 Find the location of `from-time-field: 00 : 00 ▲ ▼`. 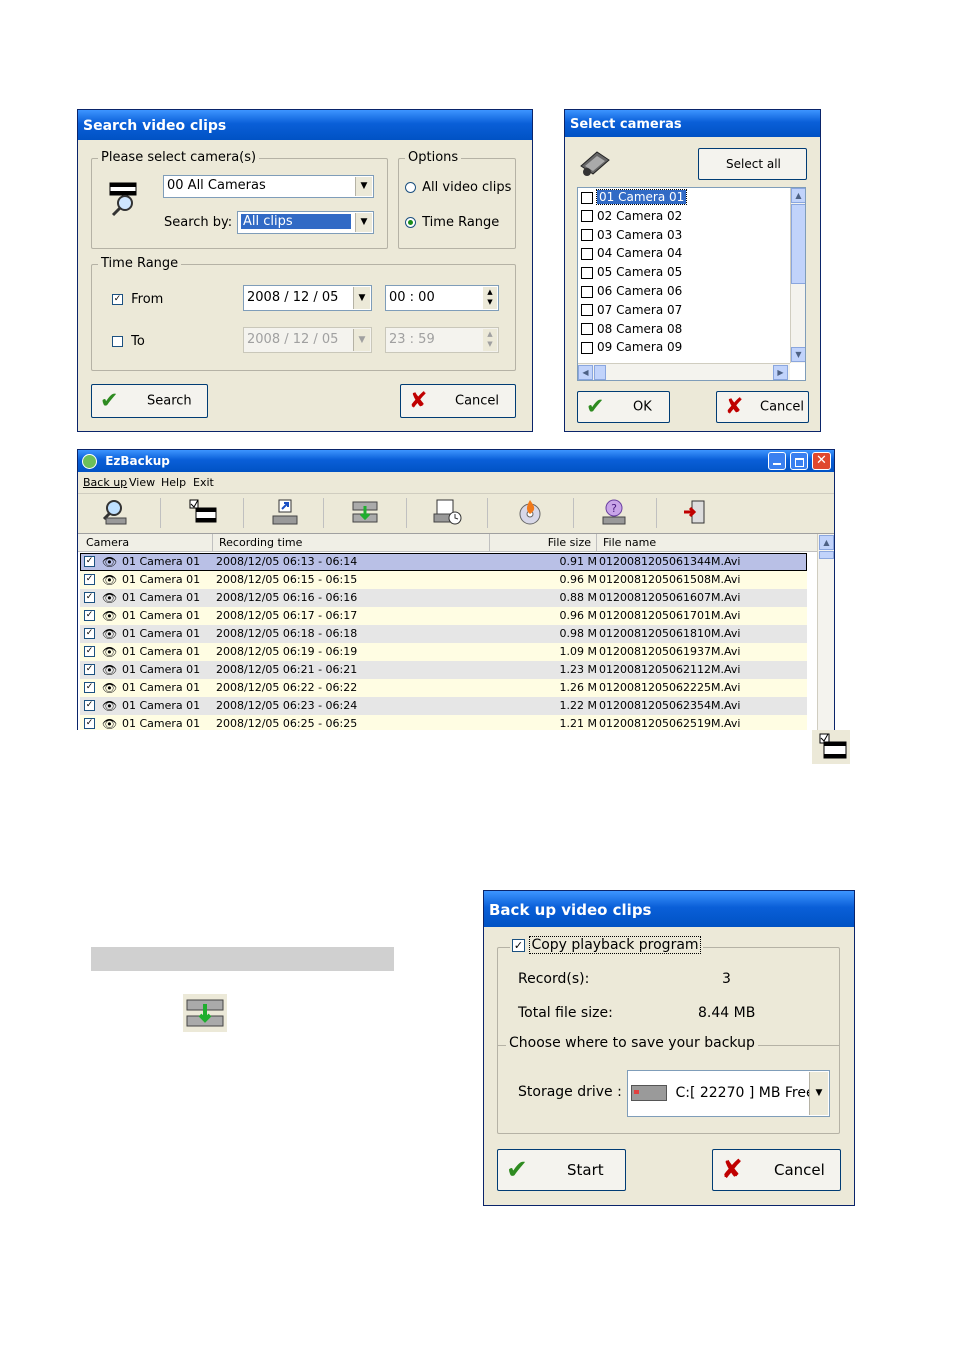

from-time-field: 00 : 00 ▲ ▼ is located at coordinates (442, 298).